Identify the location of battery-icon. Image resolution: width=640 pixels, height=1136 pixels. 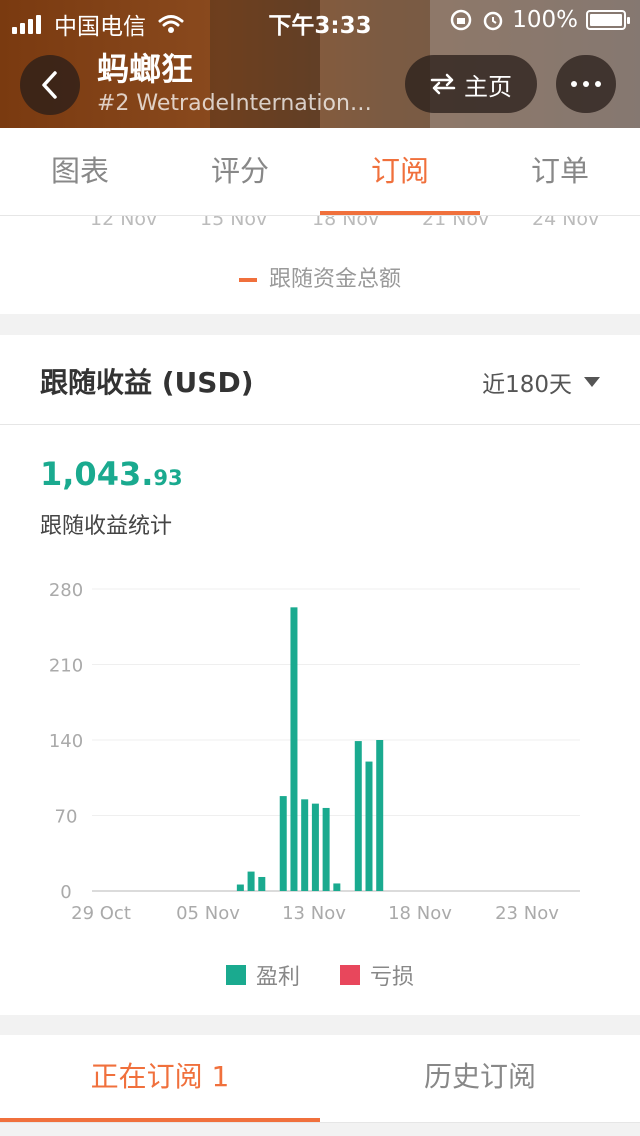
(608, 20).